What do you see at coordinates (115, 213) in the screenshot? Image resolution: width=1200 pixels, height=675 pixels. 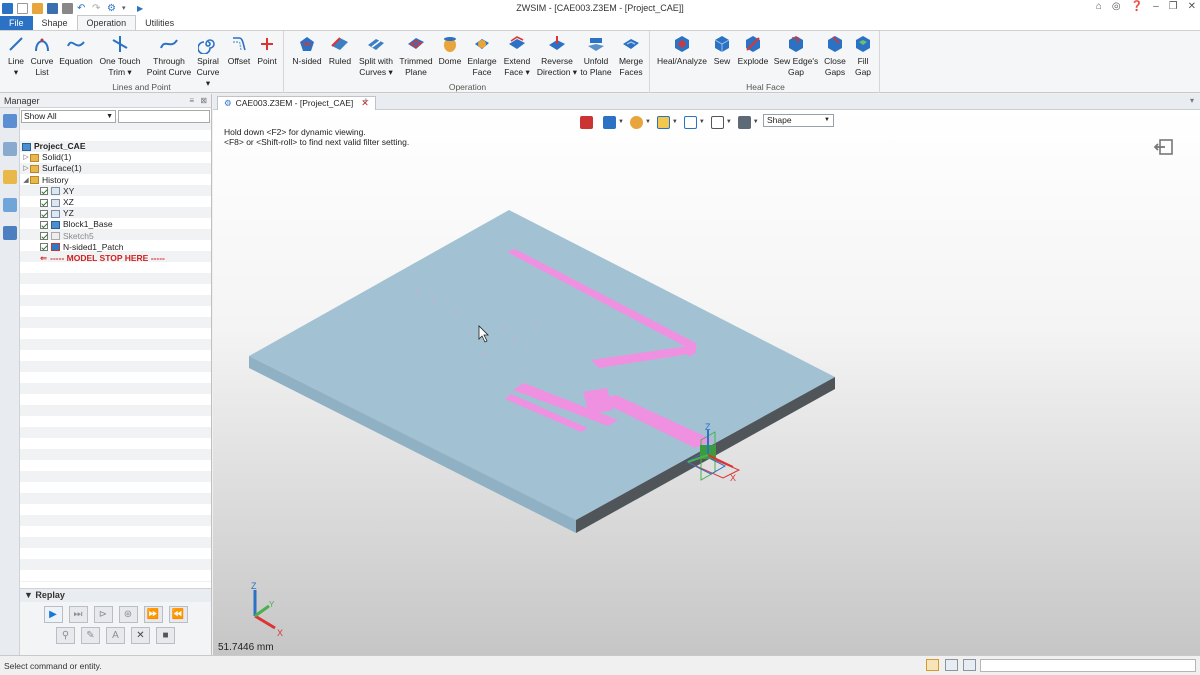 I see `tree-node-yz: YZ` at bounding box center [115, 213].